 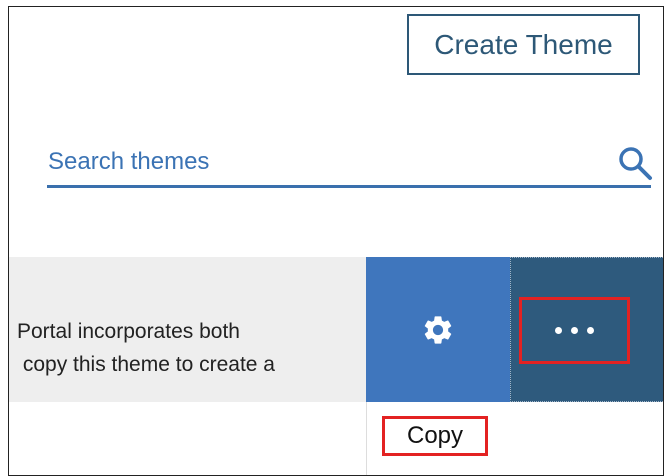 I want to click on theme-more-button, so click(x=586, y=329).